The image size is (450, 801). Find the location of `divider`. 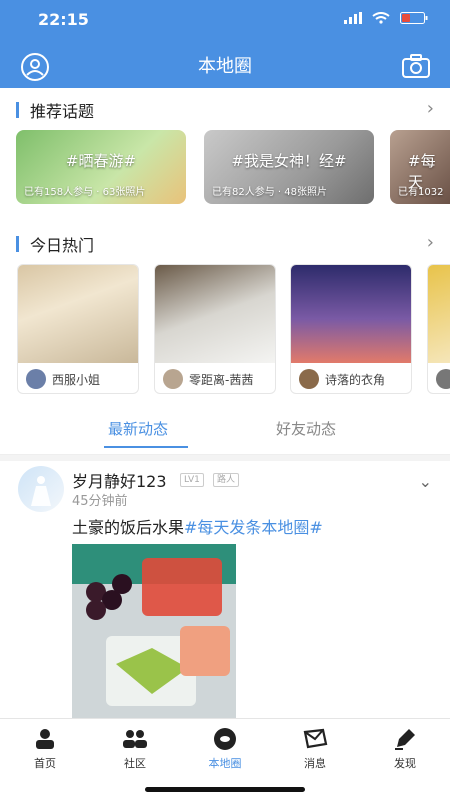

divider is located at coordinates (225, 458).